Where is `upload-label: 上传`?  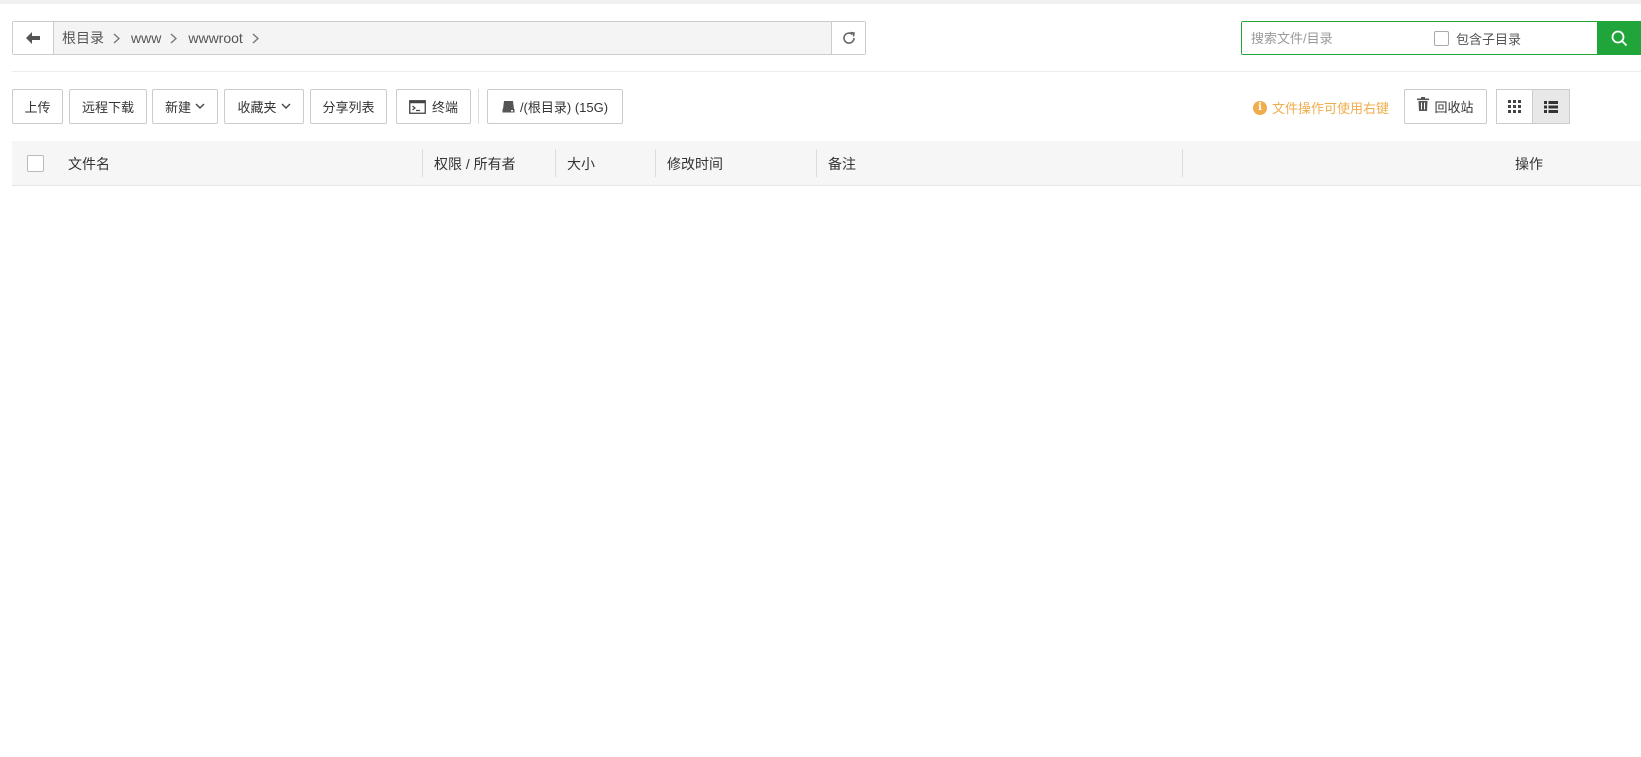
upload-label: 上传 is located at coordinates (37, 107).